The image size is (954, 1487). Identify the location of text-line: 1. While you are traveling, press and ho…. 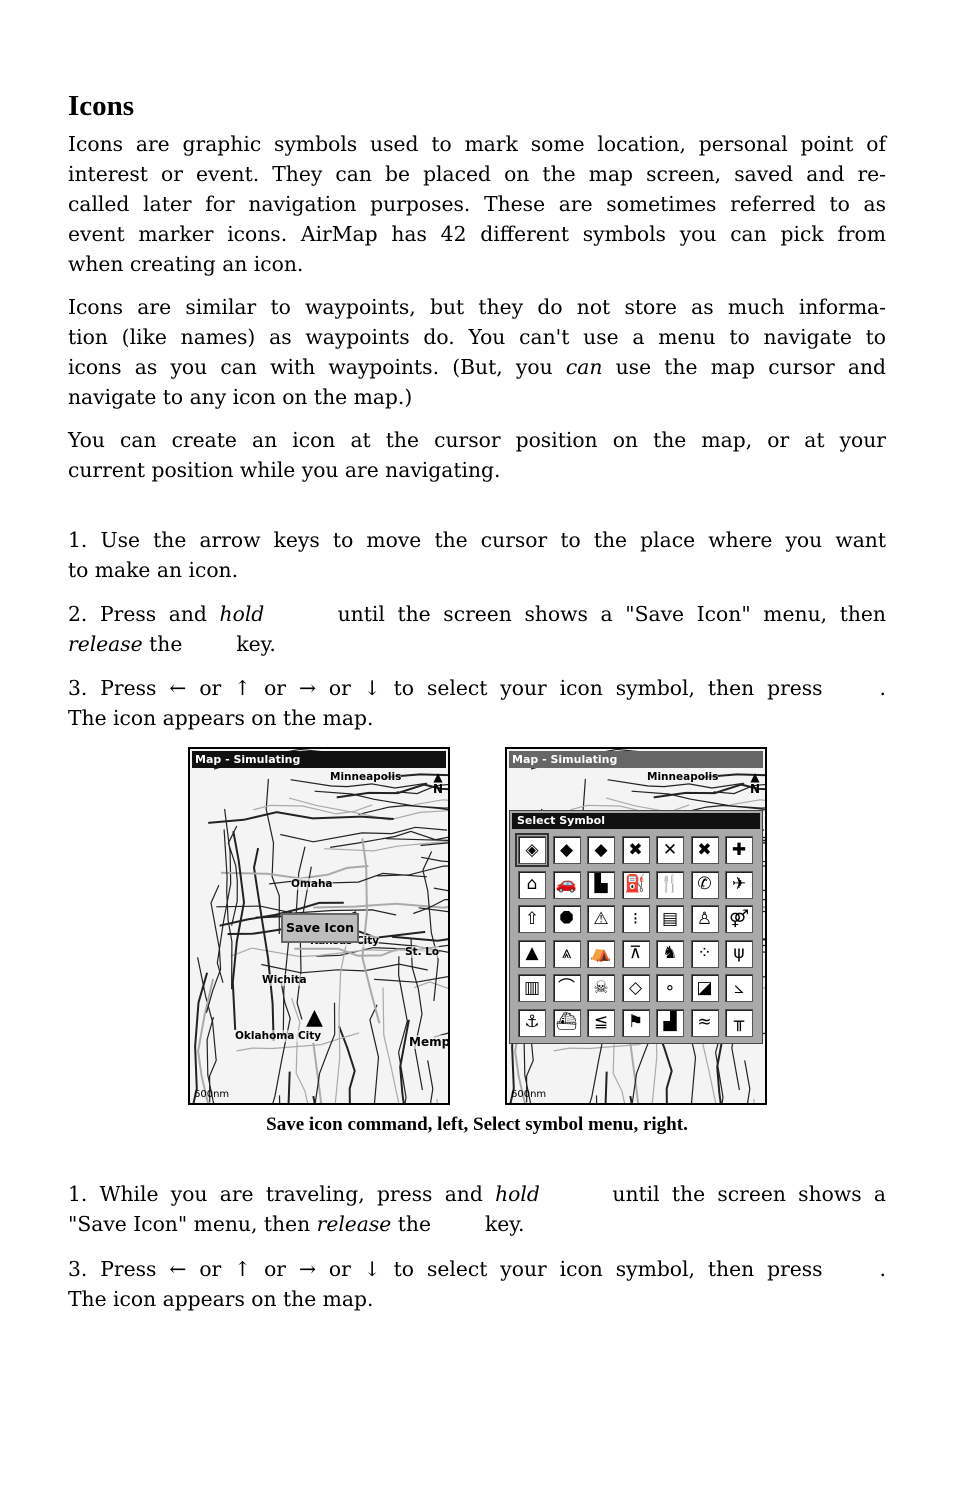
(477, 1194).